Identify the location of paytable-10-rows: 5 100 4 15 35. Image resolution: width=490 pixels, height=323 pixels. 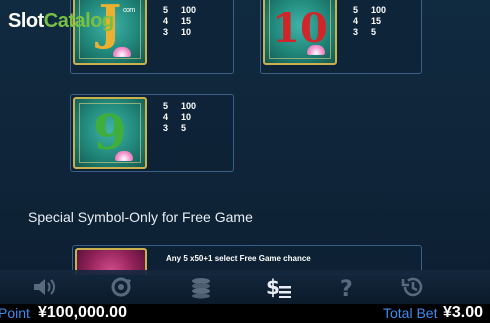
(369, 21).